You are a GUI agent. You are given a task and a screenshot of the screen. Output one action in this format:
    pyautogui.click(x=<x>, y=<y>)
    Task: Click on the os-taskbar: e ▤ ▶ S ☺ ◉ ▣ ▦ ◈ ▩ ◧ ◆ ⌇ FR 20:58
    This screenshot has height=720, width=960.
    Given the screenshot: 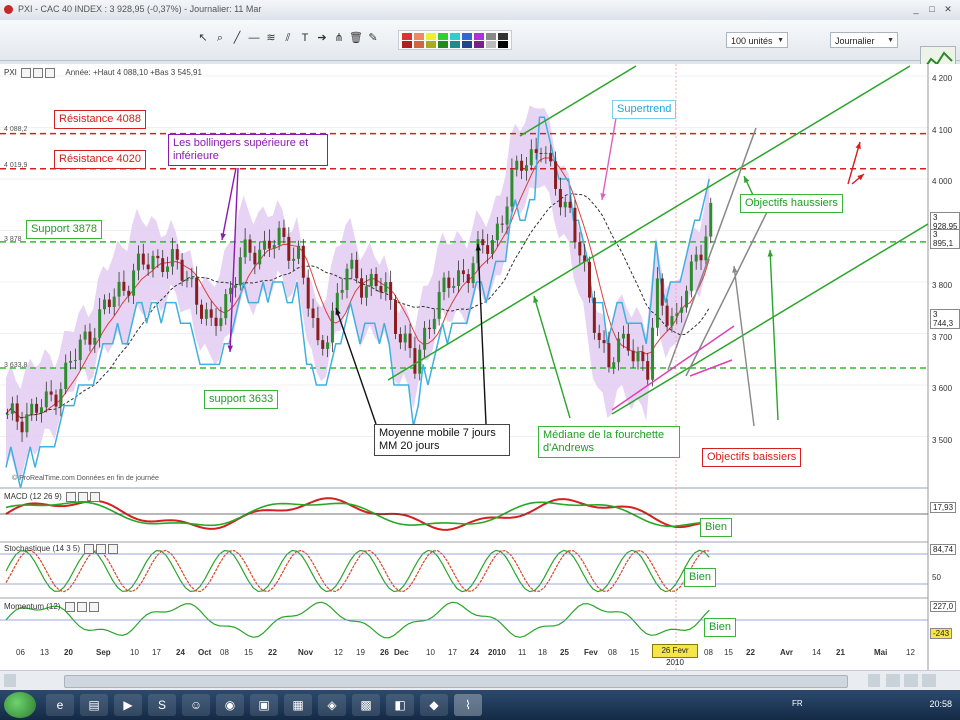 What is the action you would take?
    pyautogui.click(x=480, y=705)
    